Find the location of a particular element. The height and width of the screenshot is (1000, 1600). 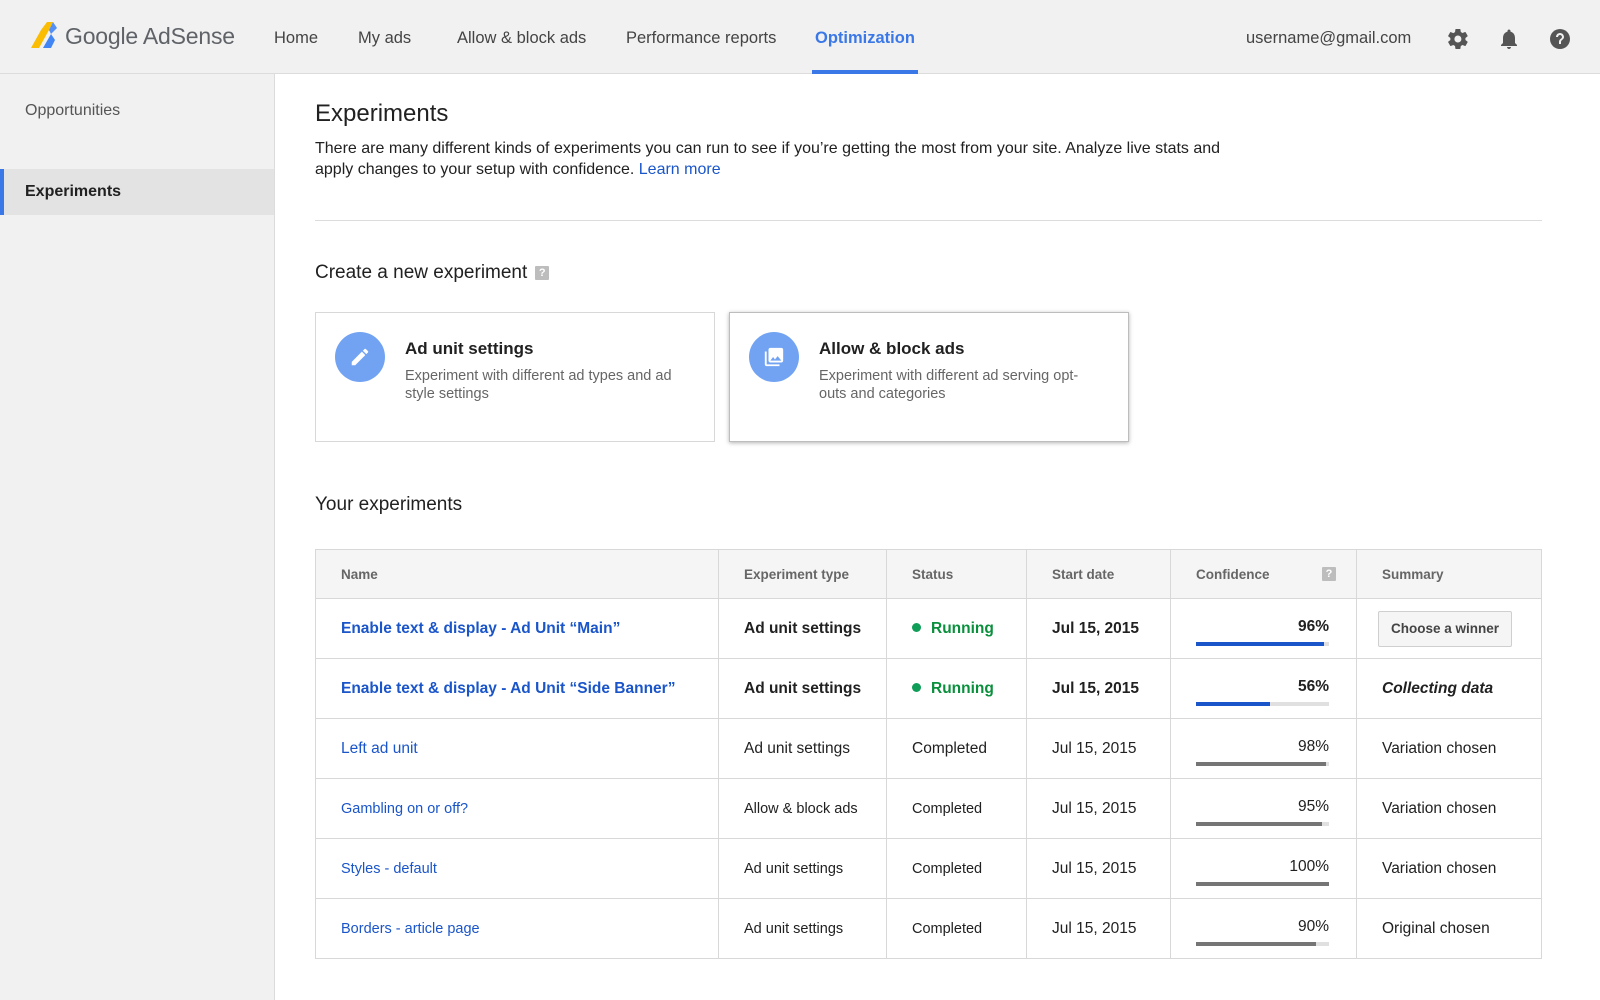

cell-confidence: 95% is located at coordinates (1263, 808).